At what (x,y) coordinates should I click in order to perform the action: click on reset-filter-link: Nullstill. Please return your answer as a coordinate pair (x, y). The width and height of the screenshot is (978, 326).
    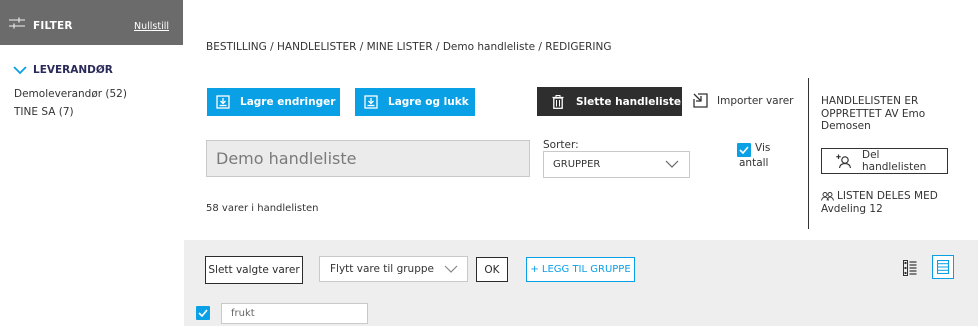
    Looking at the image, I should click on (151, 26).